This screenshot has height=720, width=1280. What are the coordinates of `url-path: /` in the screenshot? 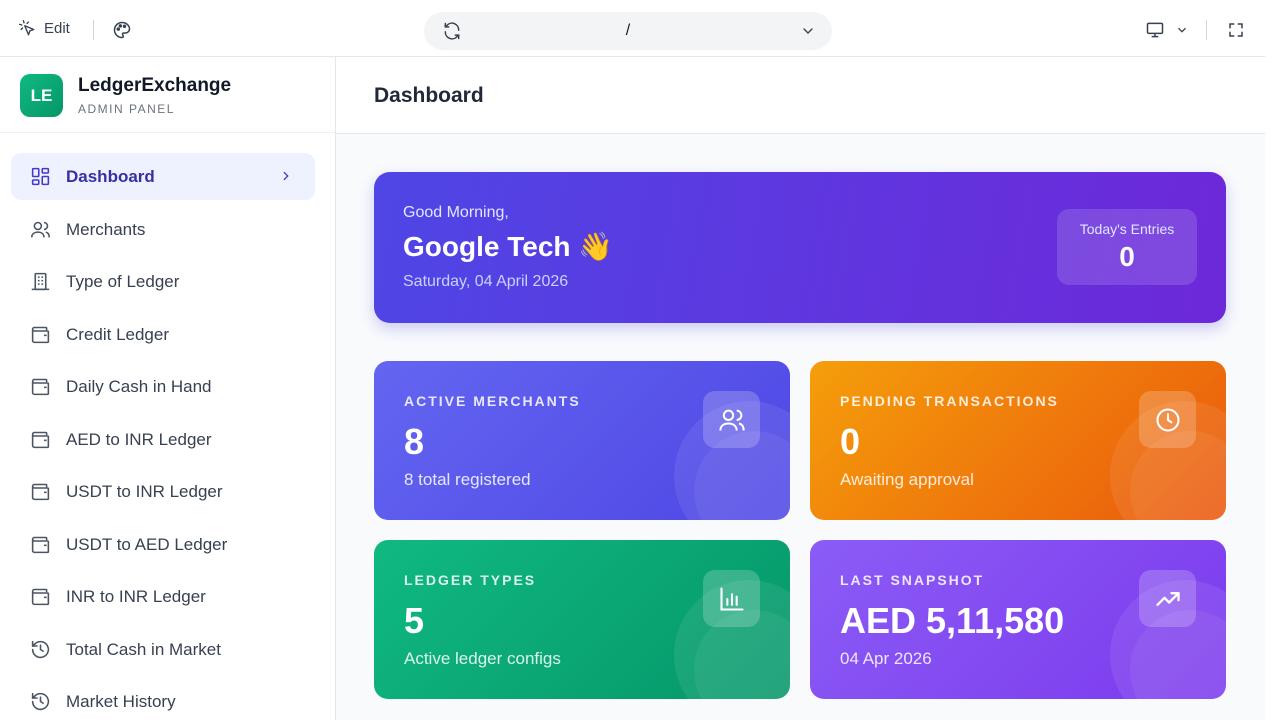 It's located at (628, 30).